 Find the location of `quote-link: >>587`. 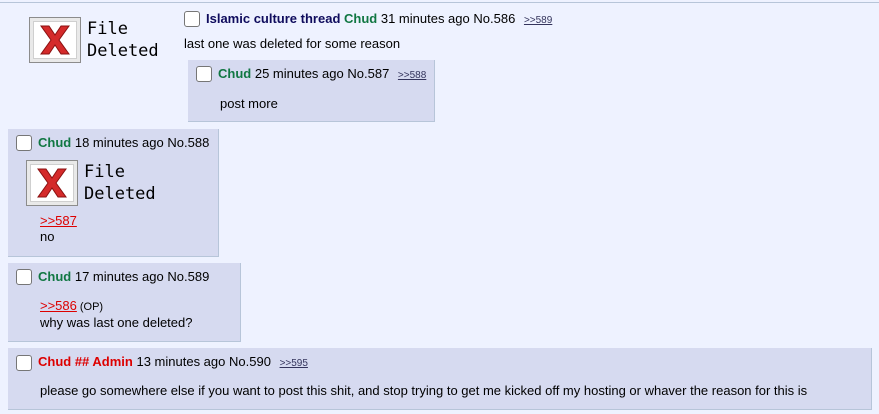

quote-link: >>587 is located at coordinates (58, 220).